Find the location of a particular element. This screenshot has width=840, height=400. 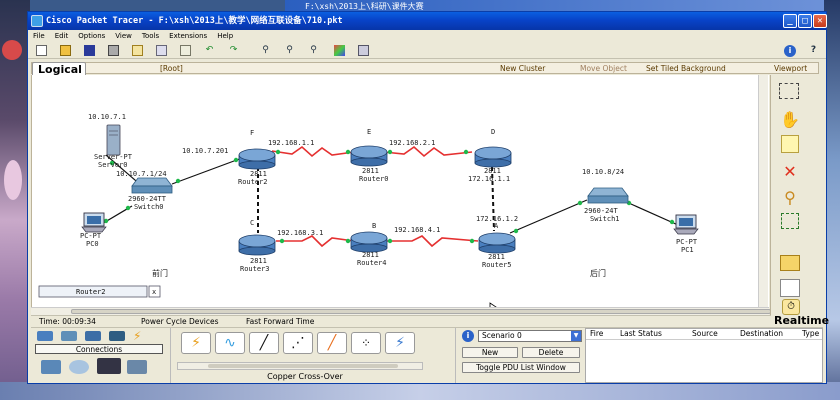

power-cycle-devices-button: Power Cycle Devices is located at coordinates (180, 321).